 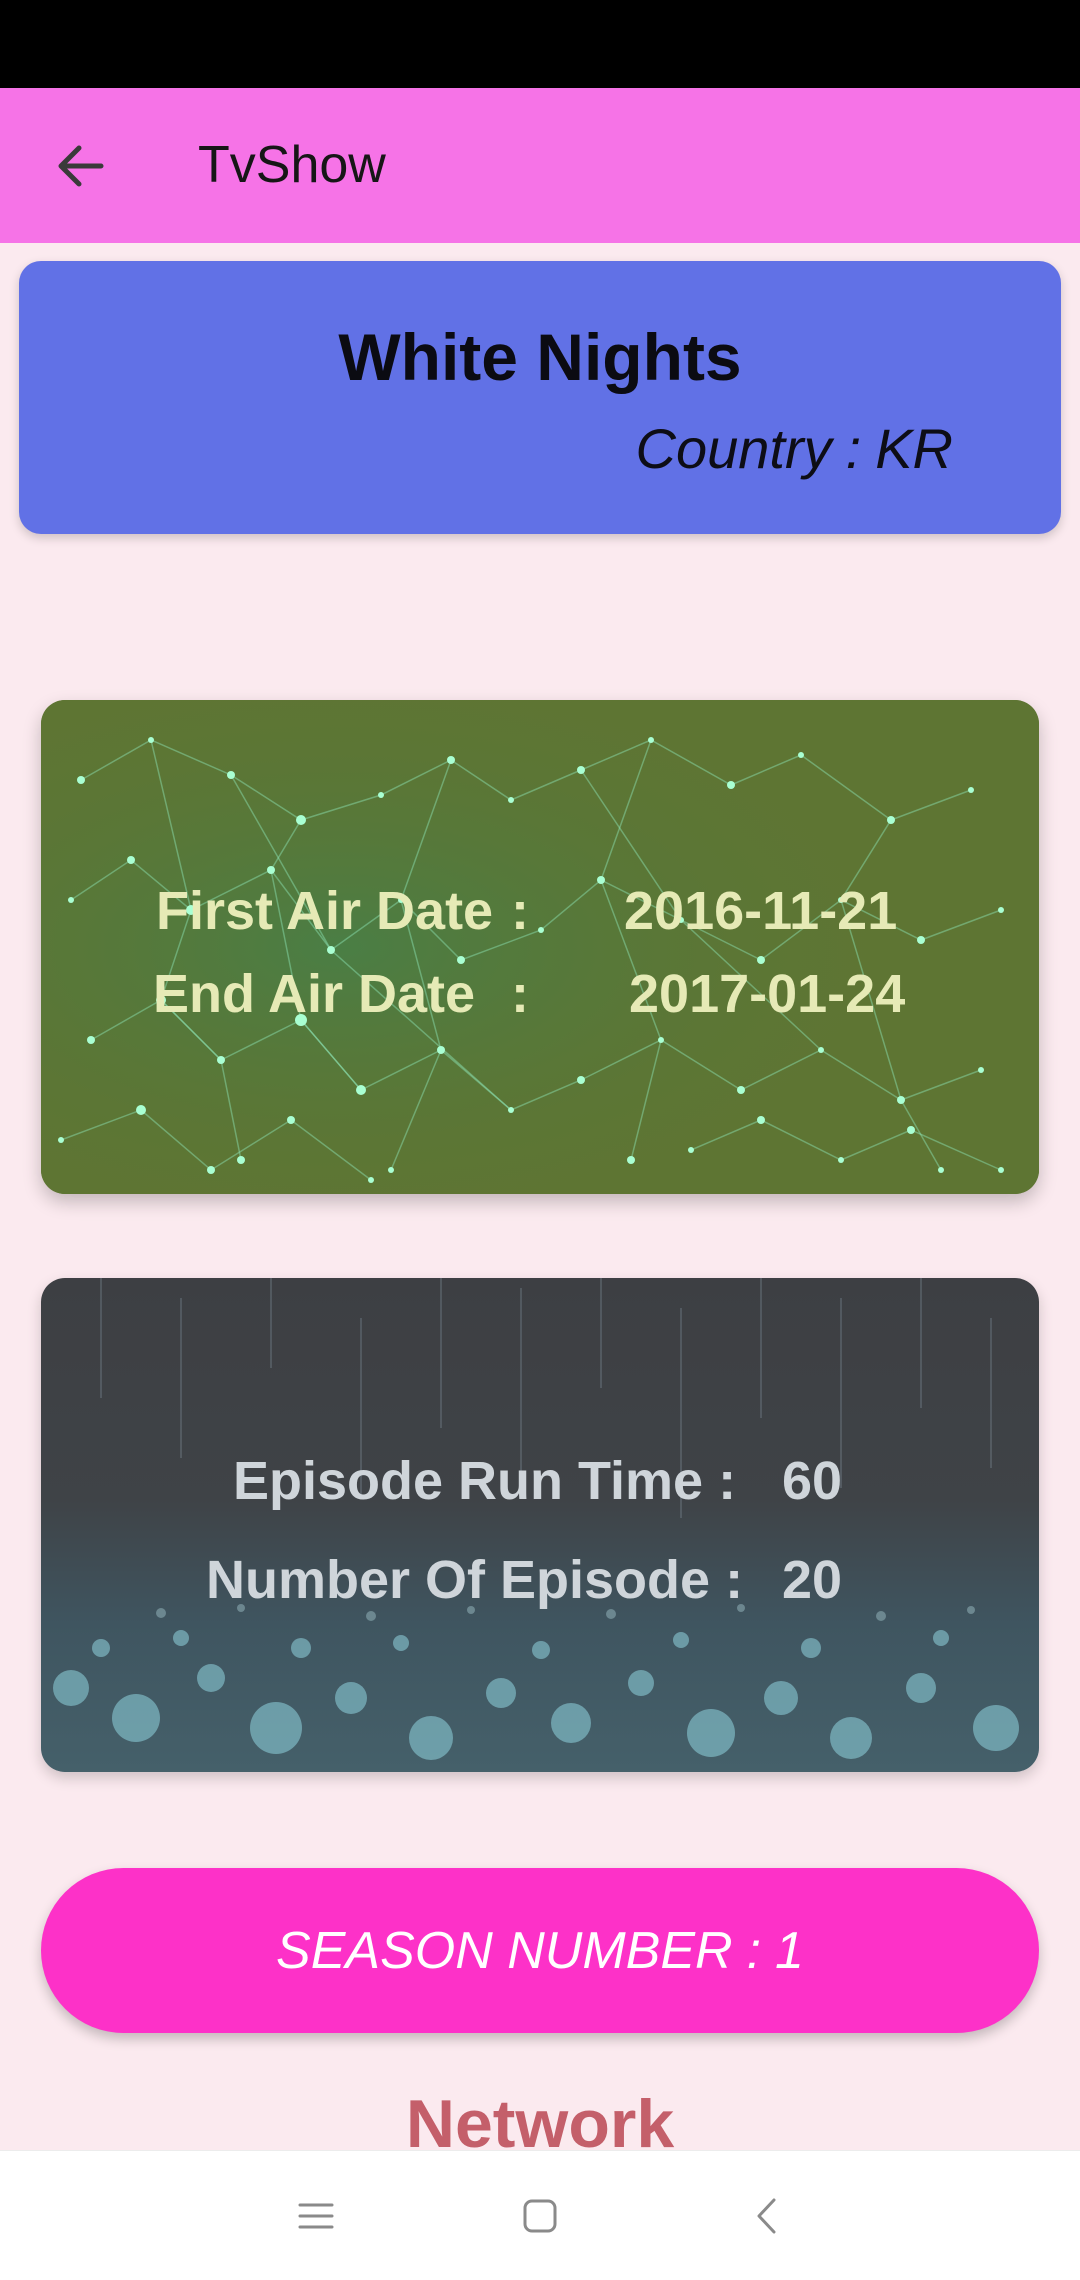 What do you see at coordinates (812, 1580) in the screenshot?
I see `episode-count-value: 20` at bounding box center [812, 1580].